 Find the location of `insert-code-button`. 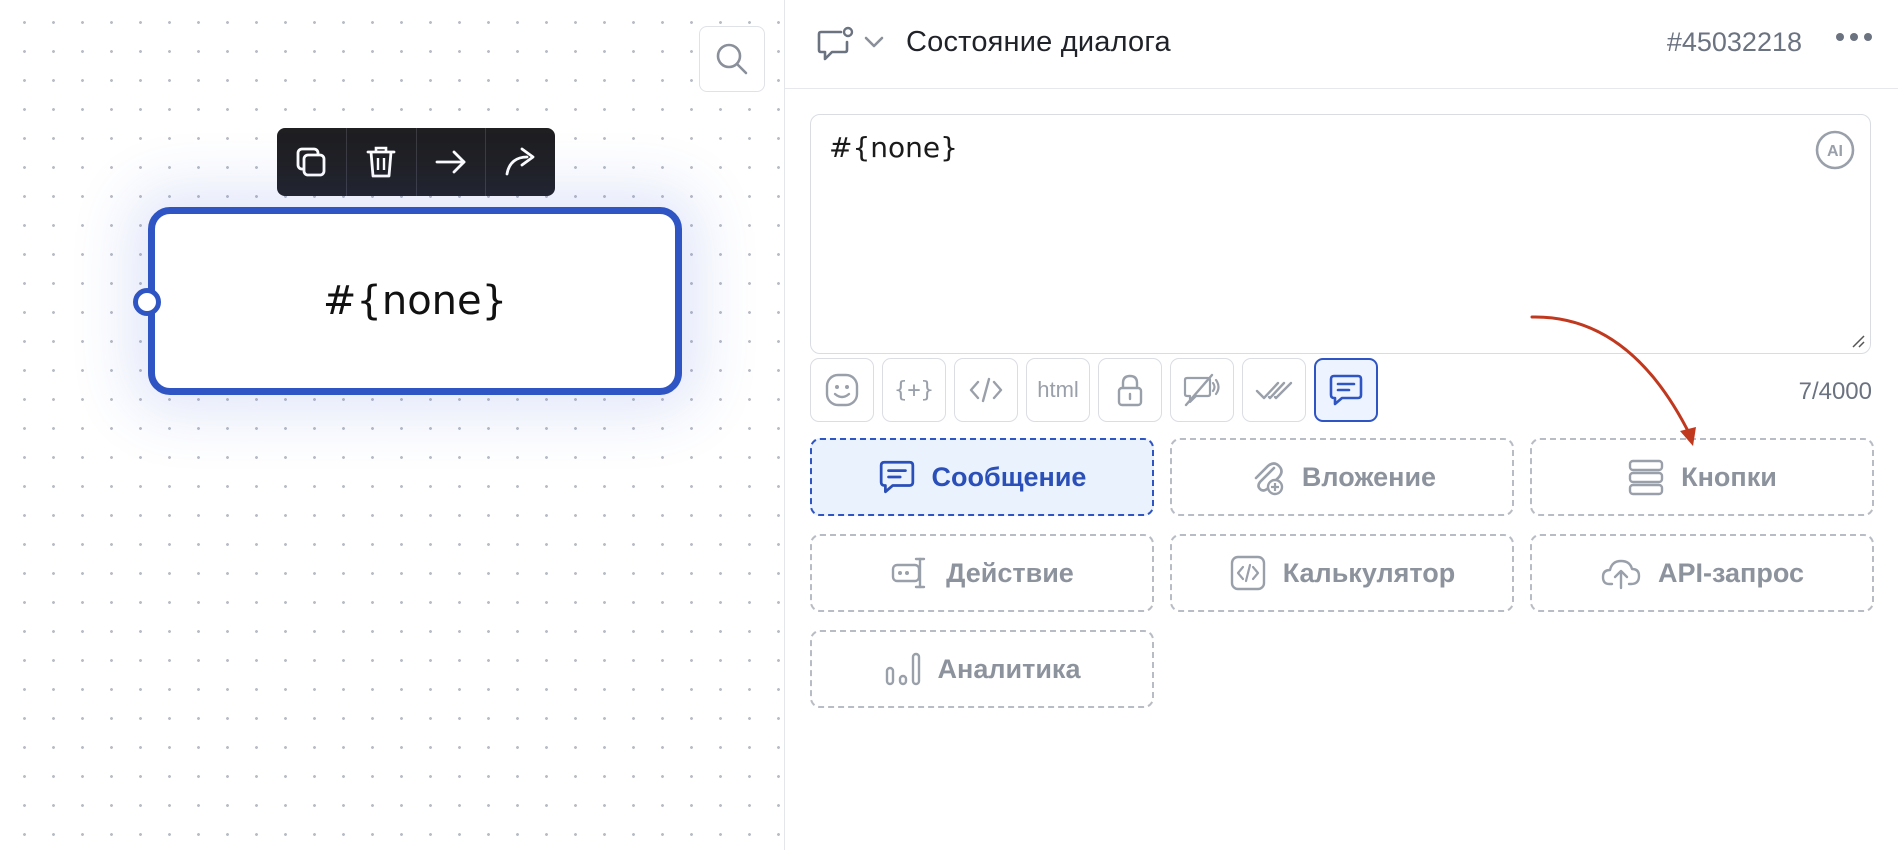

insert-code-button is located at coordinates (986, 390).